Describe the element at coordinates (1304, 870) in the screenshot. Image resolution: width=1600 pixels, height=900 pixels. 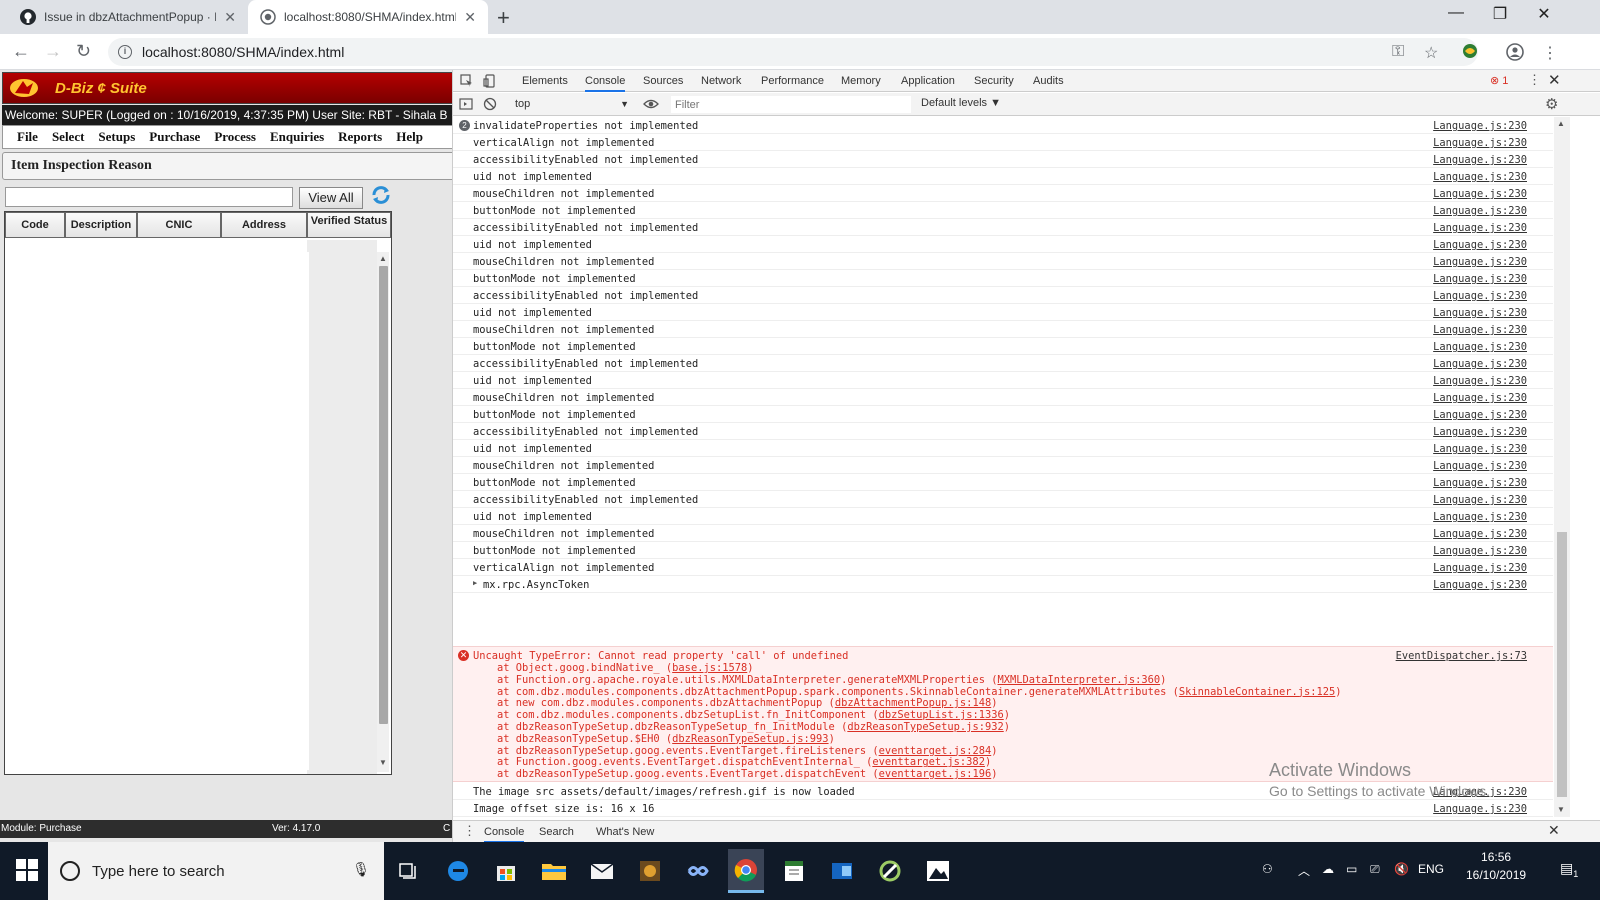
I see `show-hidden-icons-chevron-icon: ︿` at that location.